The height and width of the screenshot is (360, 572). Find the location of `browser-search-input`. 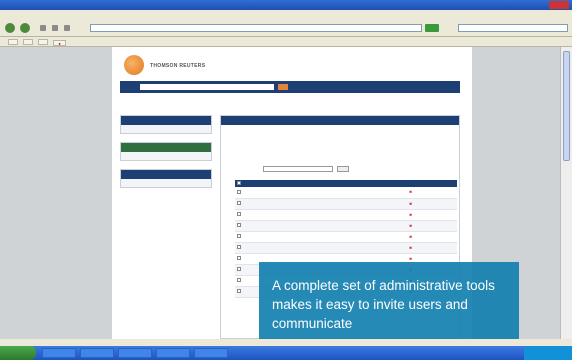

browser-search-input is located at coordinates (513, 28).